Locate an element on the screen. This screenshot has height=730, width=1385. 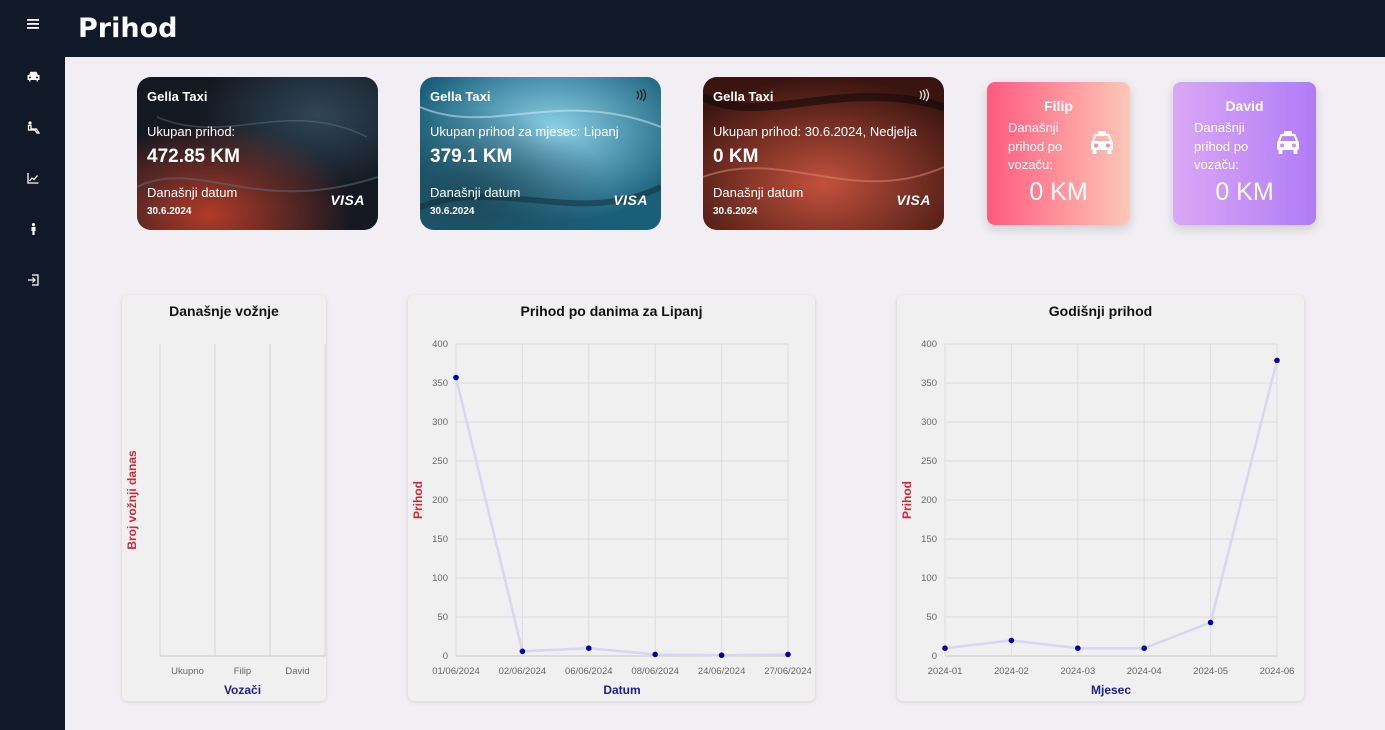
sidebar is located at coordinates (32, 365).